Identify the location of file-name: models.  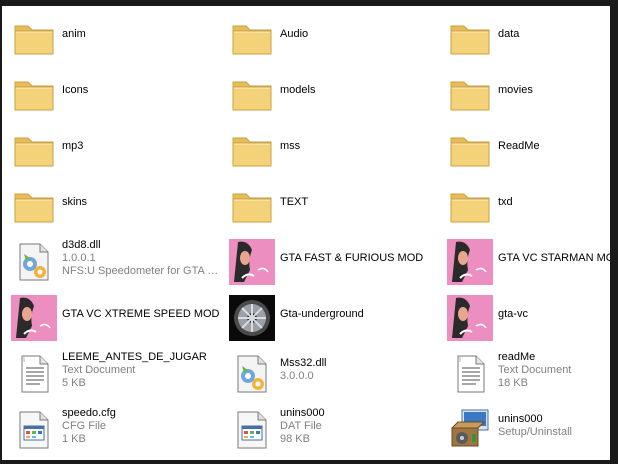
(298, 89).